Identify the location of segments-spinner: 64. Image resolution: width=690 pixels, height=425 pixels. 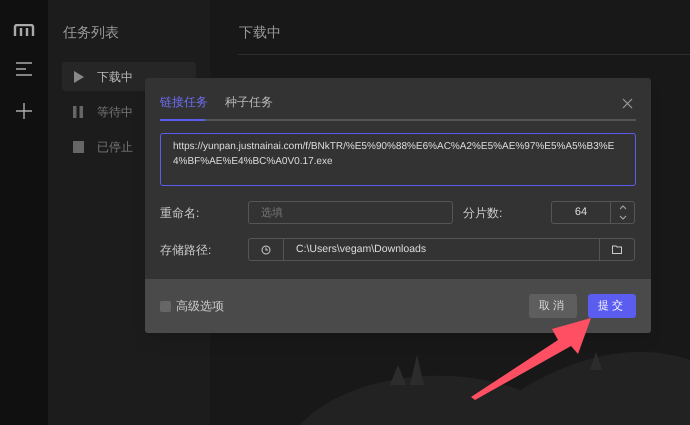
(593, 212).